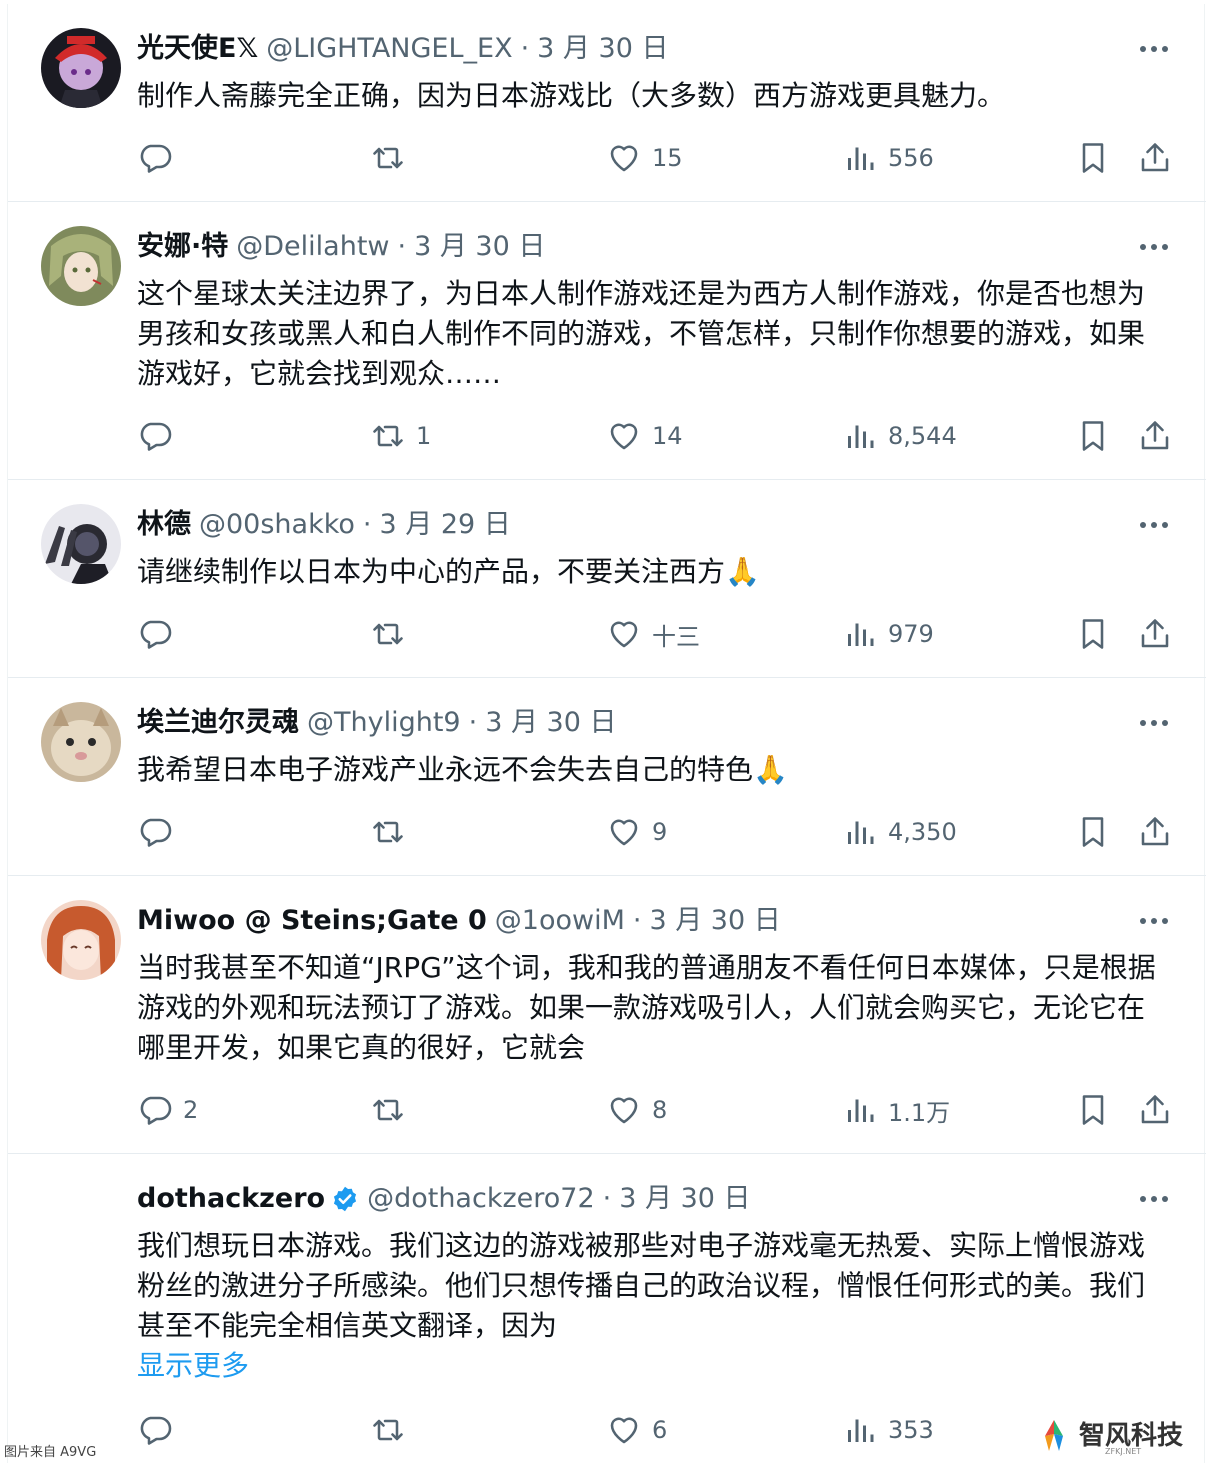 The width and height of the screenshot is (1212, 1463). I want to click on like-button: 十三, so click(653, 634).